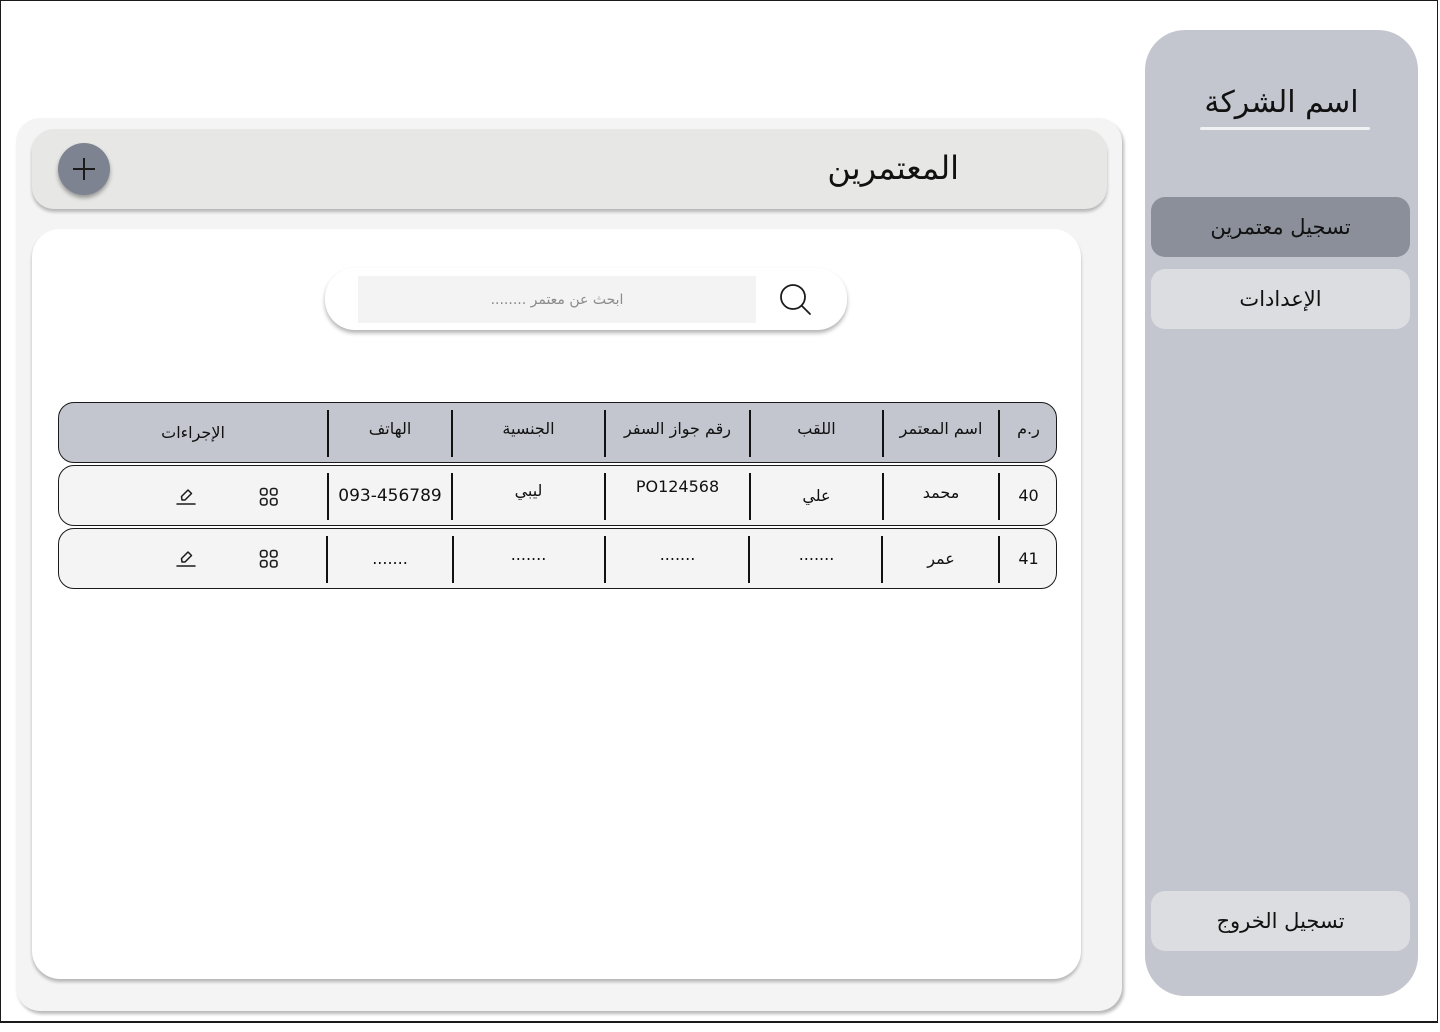 The width and height of the screenshot is (1440, 1032). Describe the element at coordinates (390, 495) in the screenshot. I see `cell-phone: 093-456789` at that location.